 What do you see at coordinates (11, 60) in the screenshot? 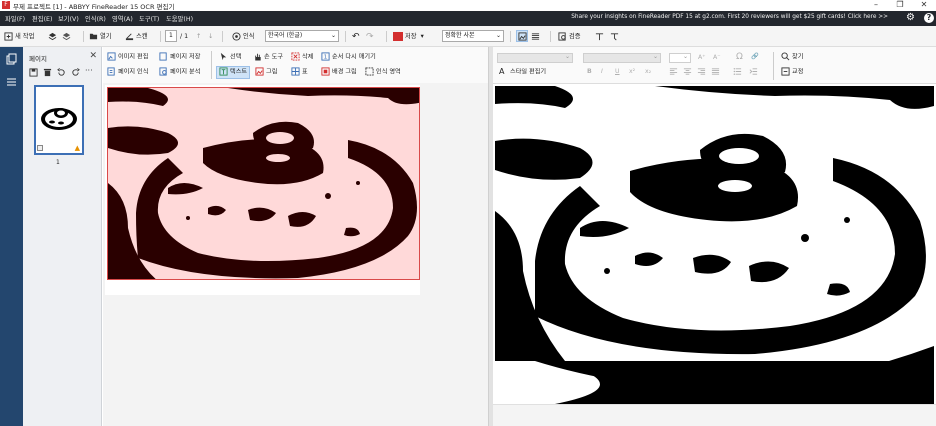
I see `pages-panel-icon` at bounding box center [11, 60].